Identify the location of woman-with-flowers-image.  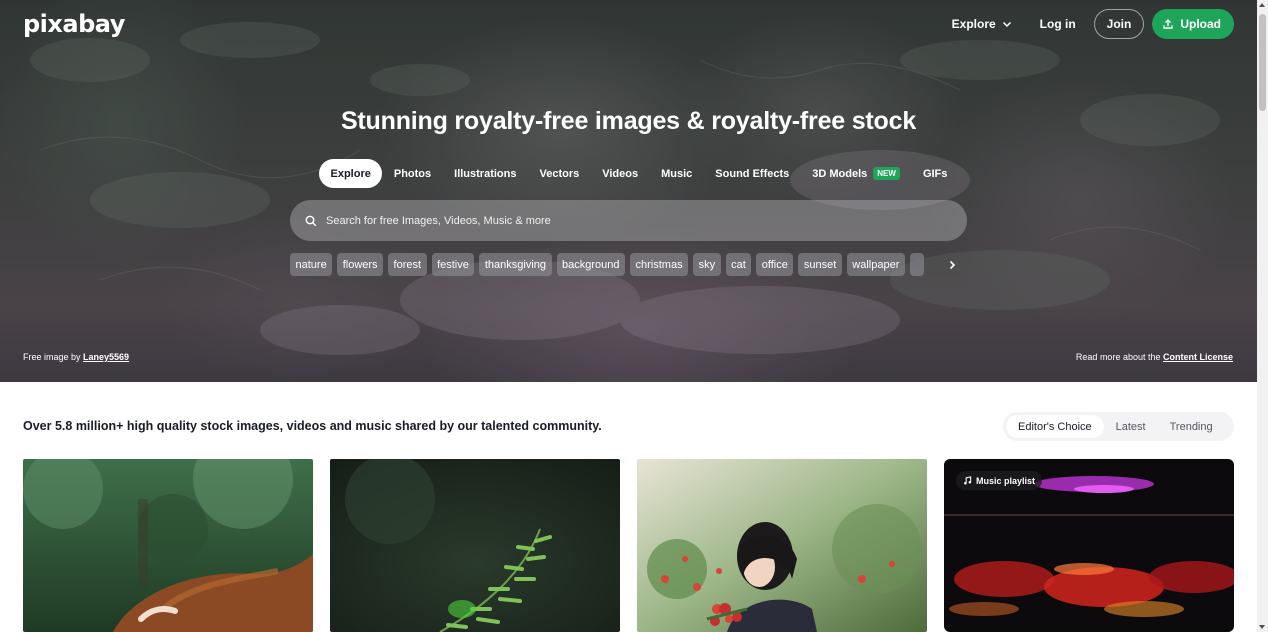
(782, 545).